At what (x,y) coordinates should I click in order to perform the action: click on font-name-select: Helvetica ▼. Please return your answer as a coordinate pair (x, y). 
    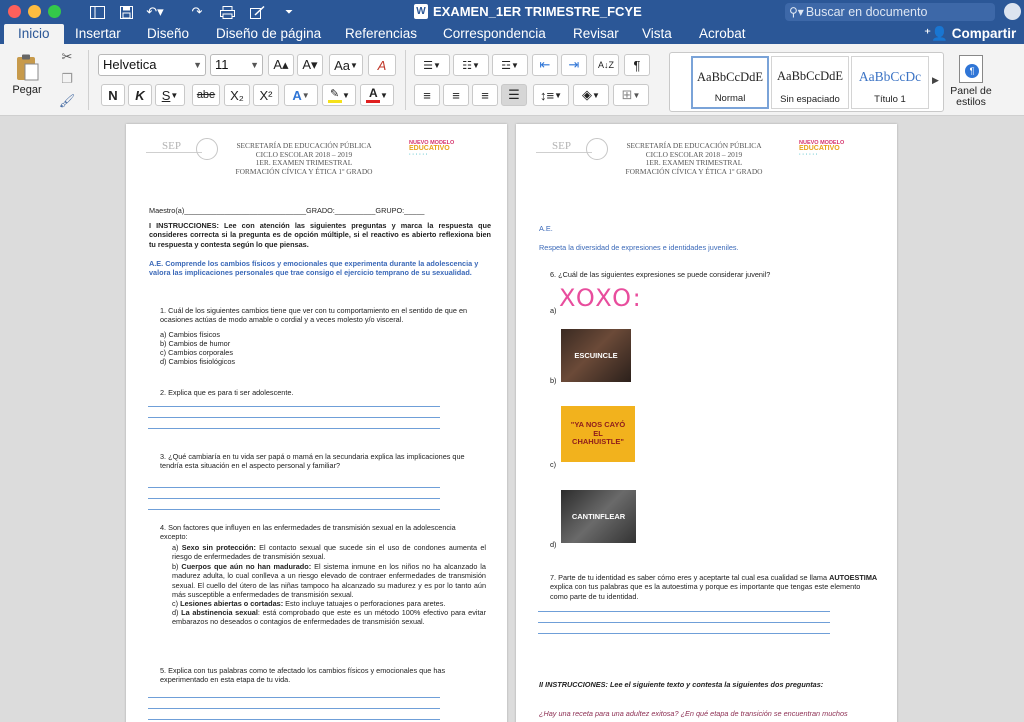
    Looking at the image, I should click on (152, 65).